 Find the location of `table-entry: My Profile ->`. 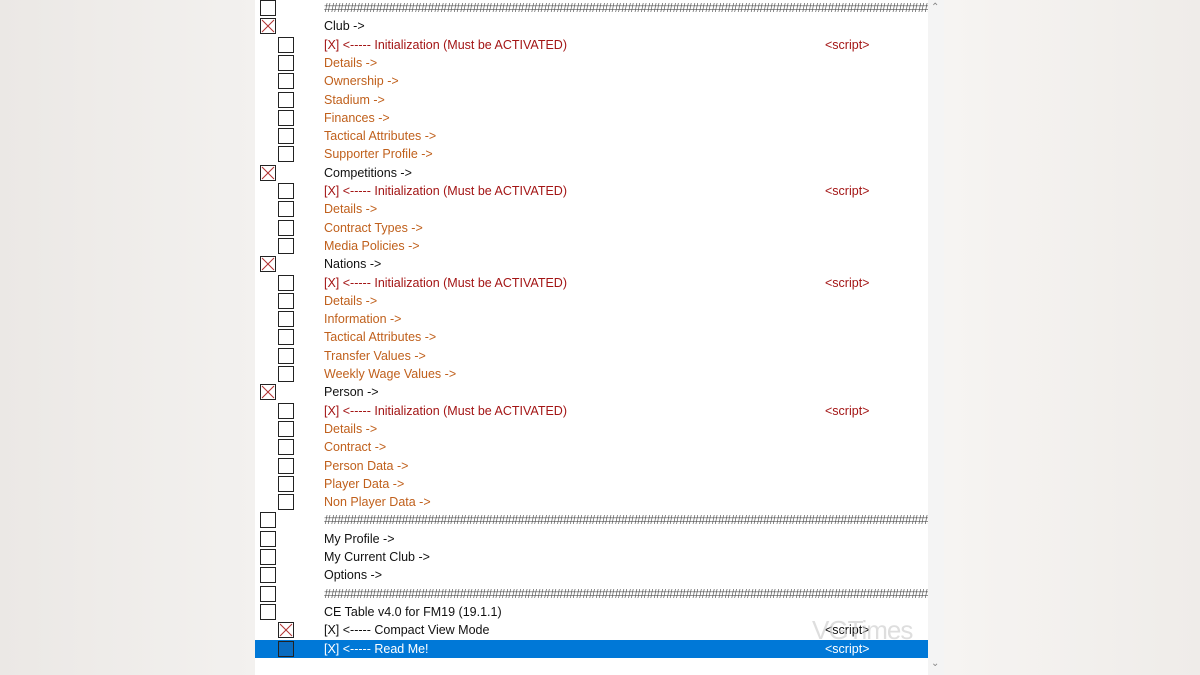

table-entry: My Profile -> is located at coordinates (591, 539).